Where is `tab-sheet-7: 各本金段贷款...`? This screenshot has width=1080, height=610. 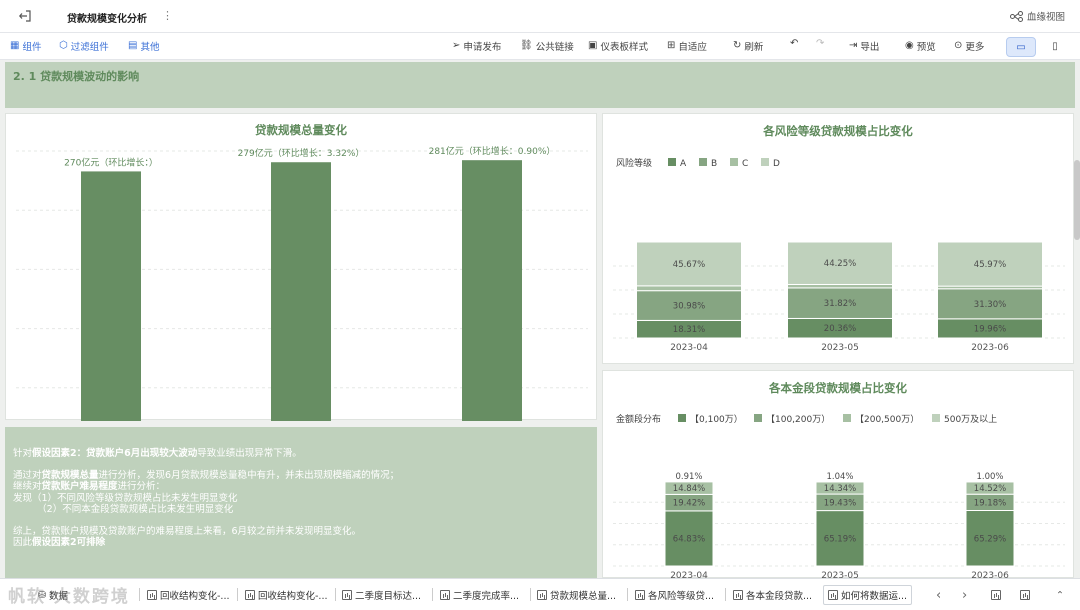 tab-sheet-7: 各本金段贷款... is located at coordinates (772, 595).